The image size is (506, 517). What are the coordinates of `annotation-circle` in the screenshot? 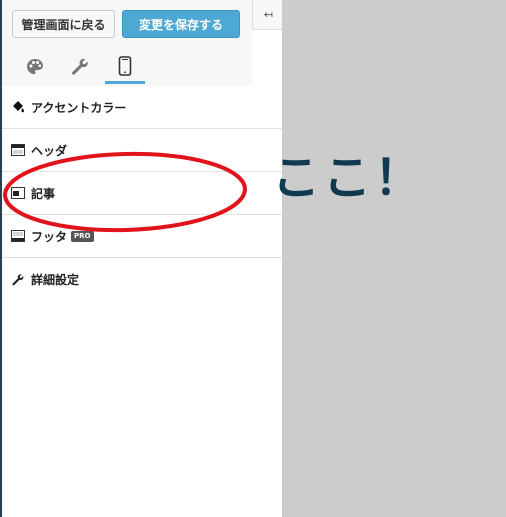 It's located at (125, 192).